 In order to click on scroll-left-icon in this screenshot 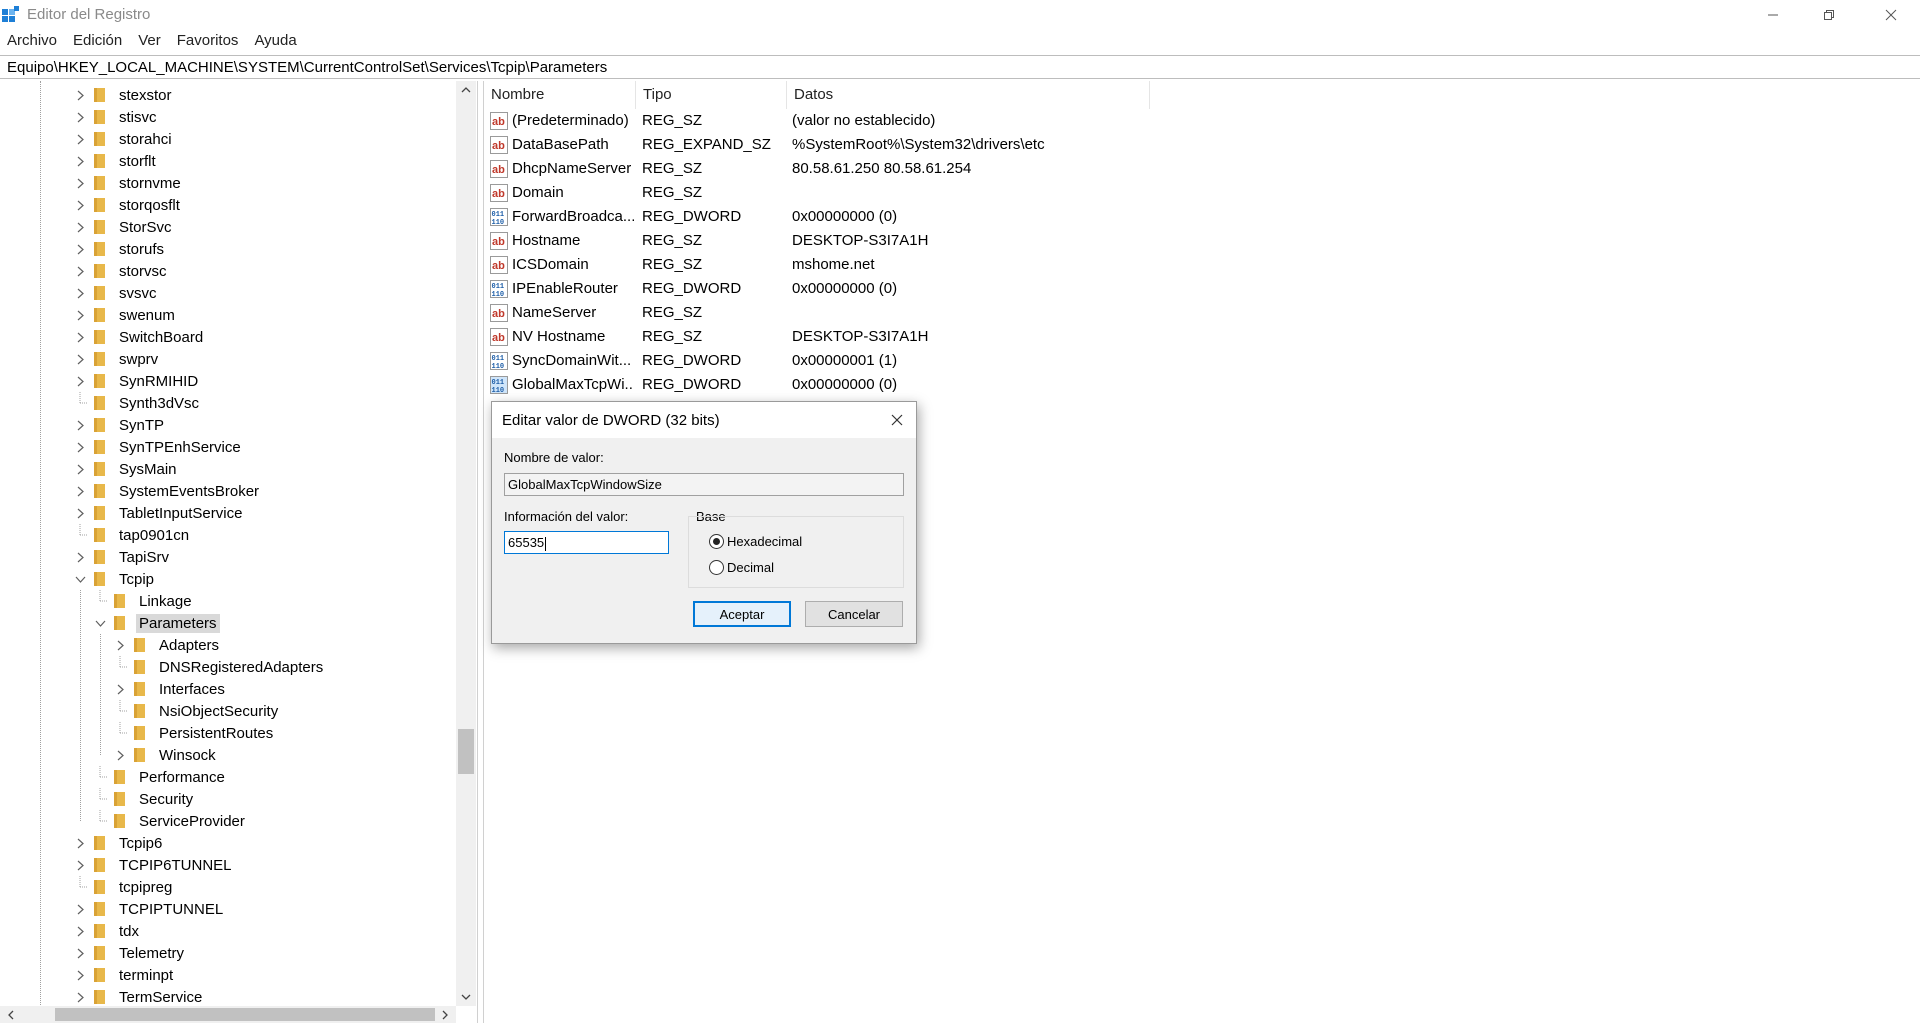, I will do `click(11, 1014)`.